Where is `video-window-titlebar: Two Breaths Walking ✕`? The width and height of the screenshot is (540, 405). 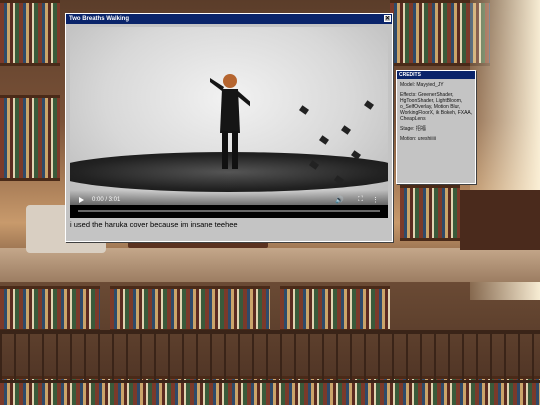
video-window-titlebar: Two Breaths Walking ✕ is located at coordinates (229, 19).